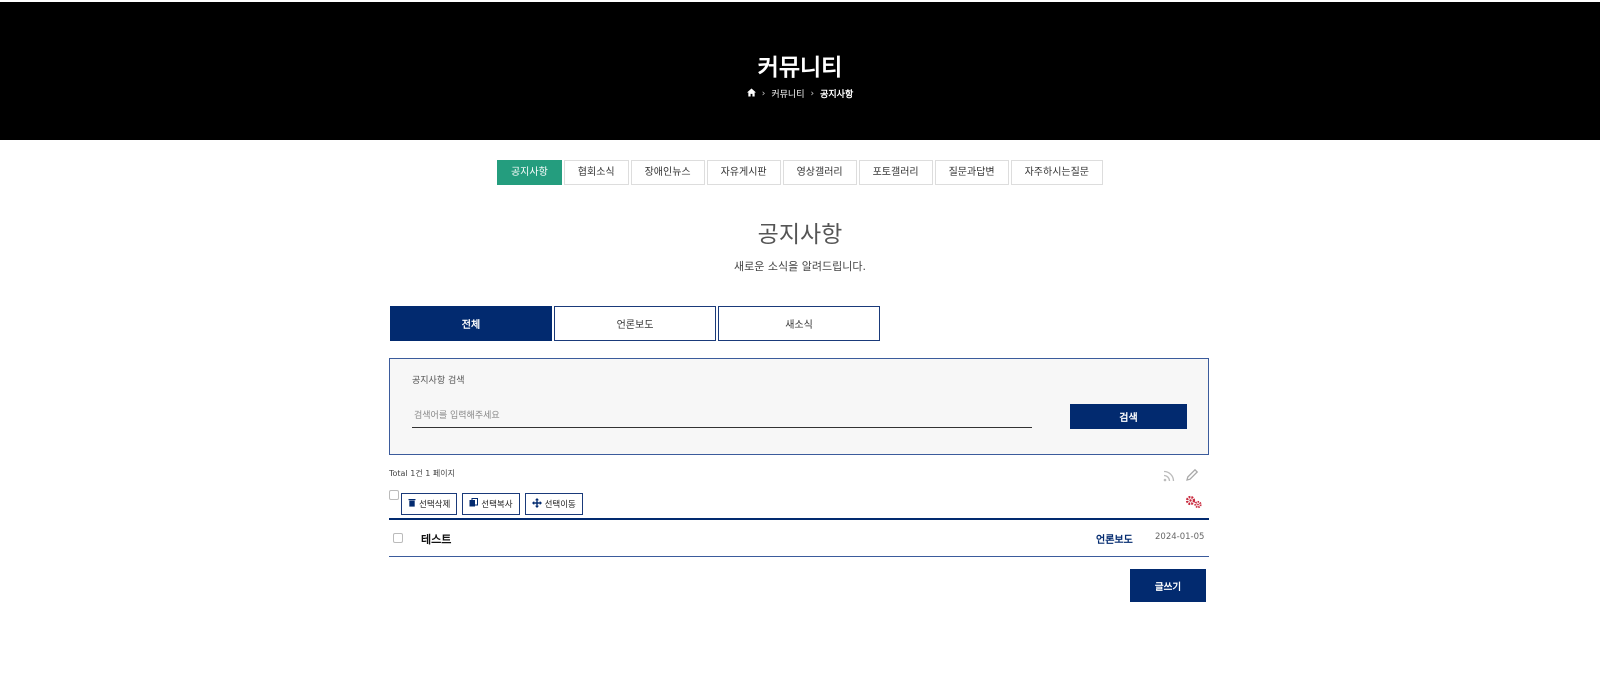 The height and width of the screenshot is (698, 1600). I want to click on search-input, so click(722, 416).